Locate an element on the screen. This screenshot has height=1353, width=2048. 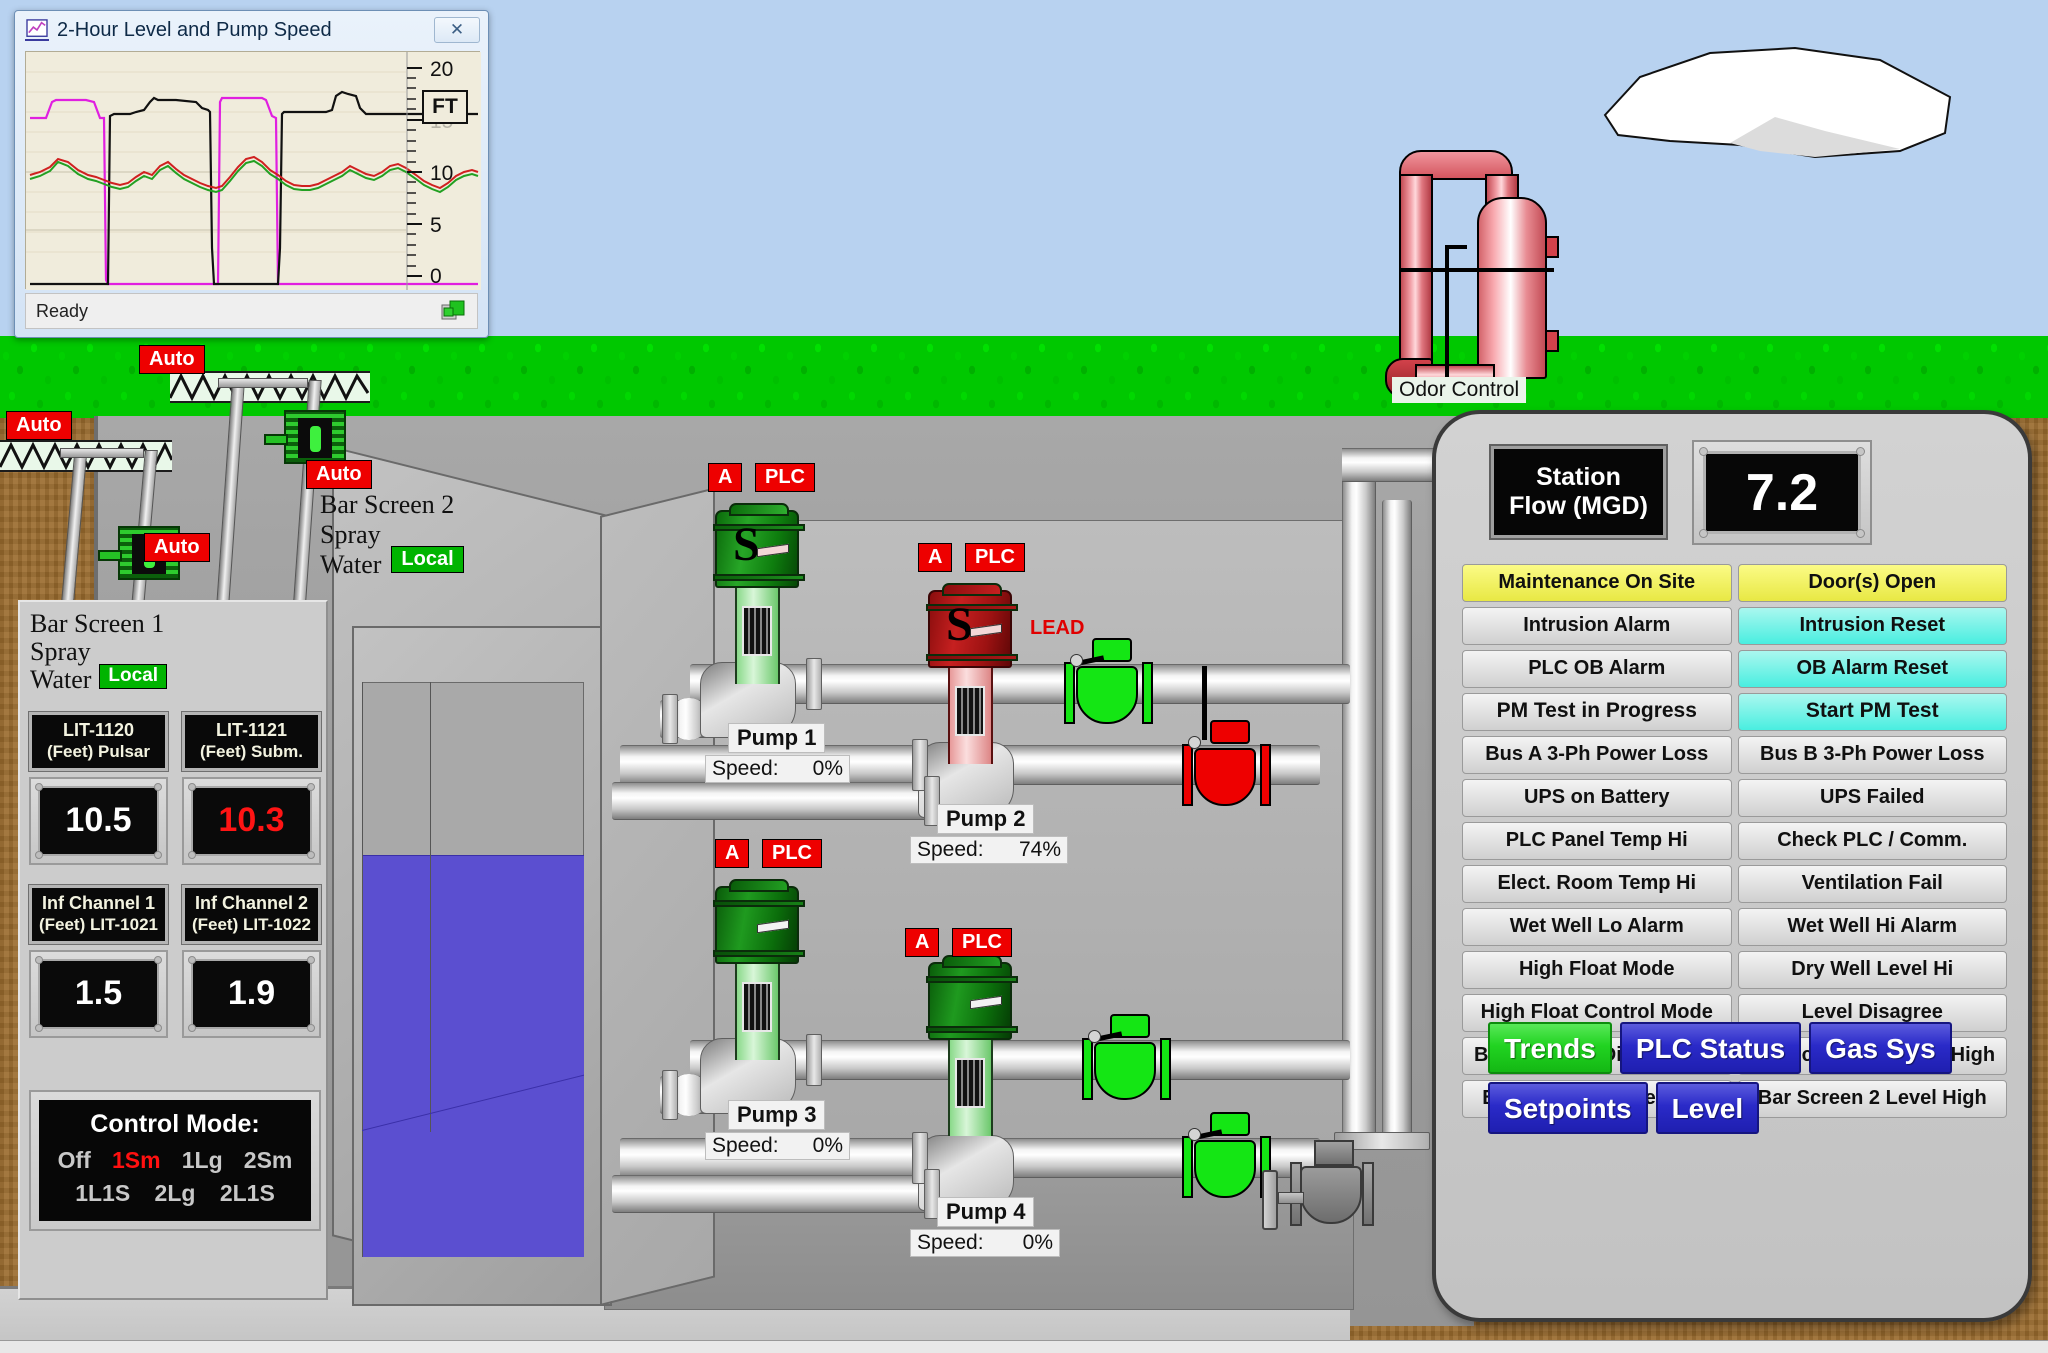
pump2-control-tag: PLC is located at coordinates (995, 557).